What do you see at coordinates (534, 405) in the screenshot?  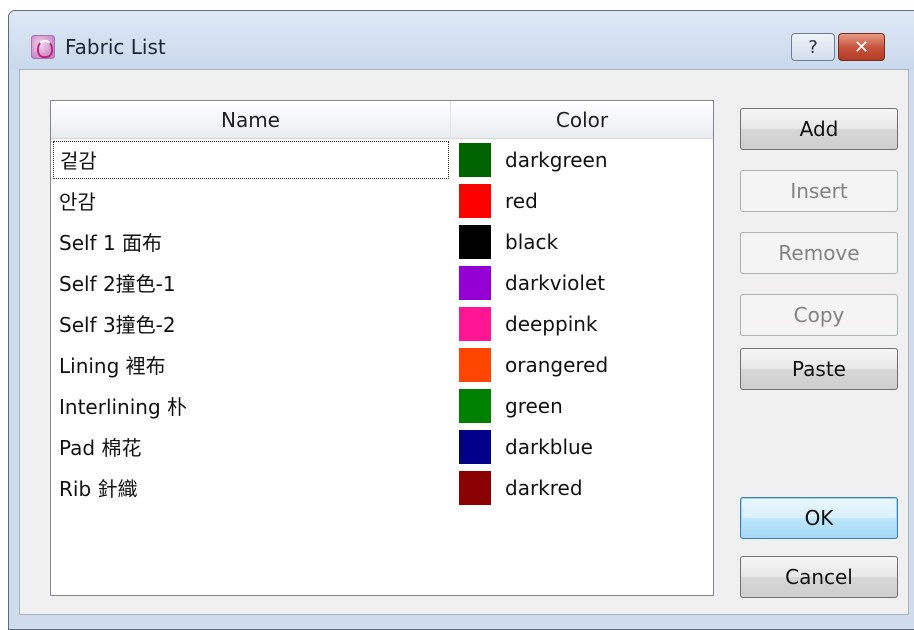 I see `color-name-label: green` at bounding box center [534, 405].